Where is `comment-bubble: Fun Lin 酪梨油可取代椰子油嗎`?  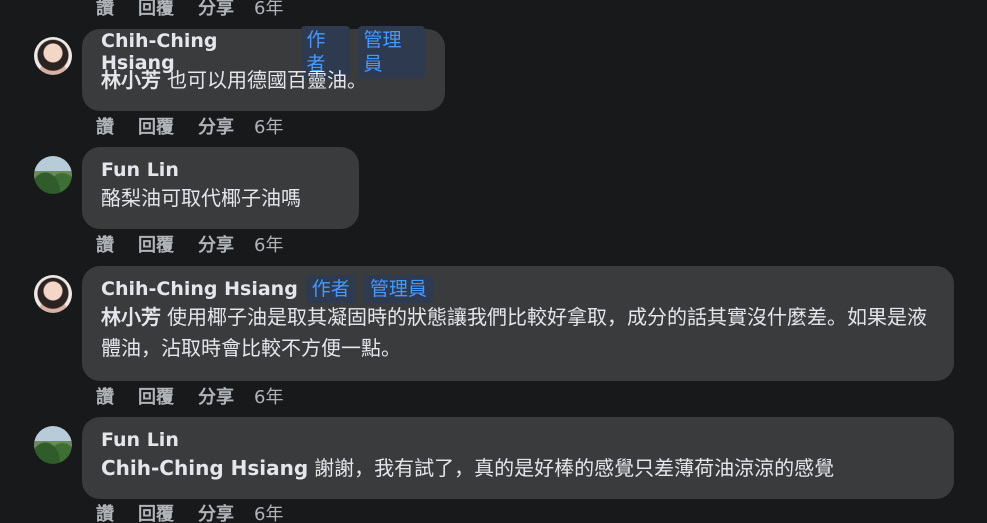 comment-bubble: Fun Lin 酪梨油可取代椰子油嗎 is located at coordinates (220, 188).